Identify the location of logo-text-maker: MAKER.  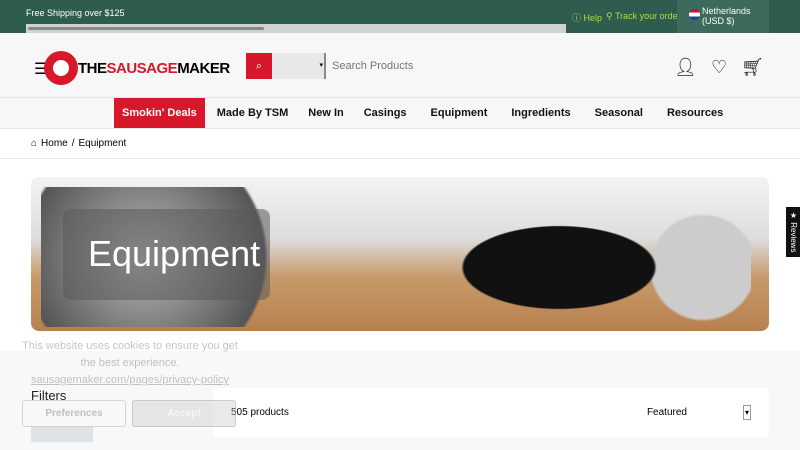
(203, 68).